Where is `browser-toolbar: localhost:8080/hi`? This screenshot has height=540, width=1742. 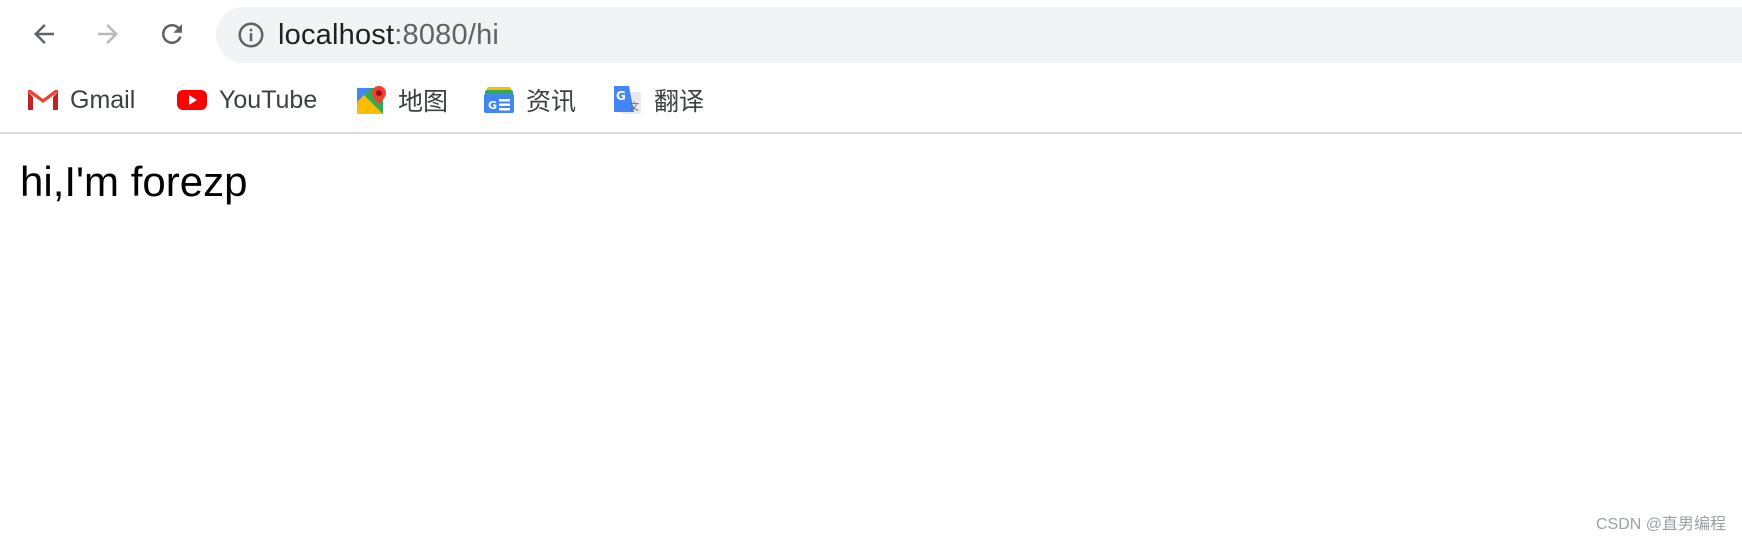 browser-toolbar: localhost:8080/hi is located at coordinates (871, 34).